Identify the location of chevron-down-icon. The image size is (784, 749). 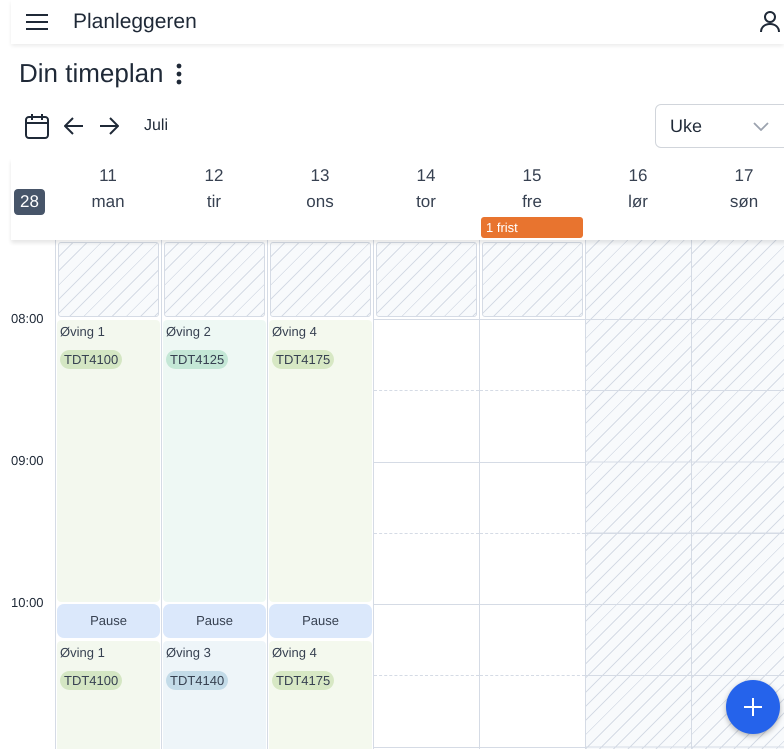
(761, 126).